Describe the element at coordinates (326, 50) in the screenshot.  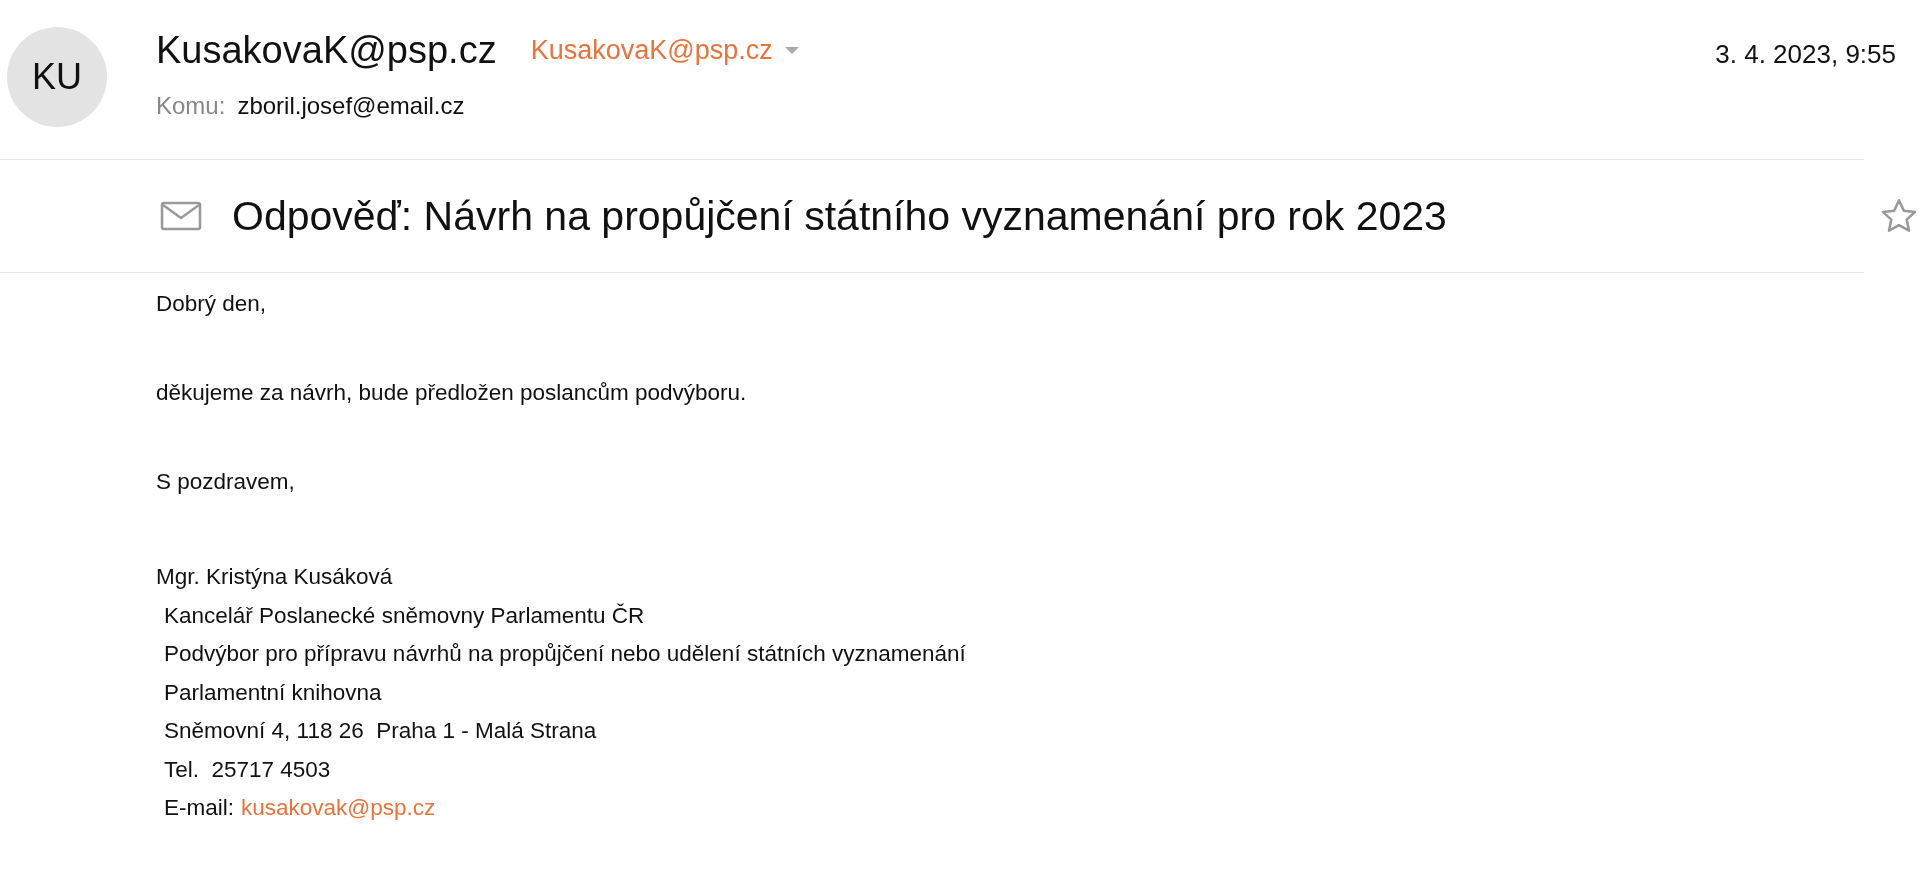
I see `sender-name: KusakovaK@psp.cz` at that location.